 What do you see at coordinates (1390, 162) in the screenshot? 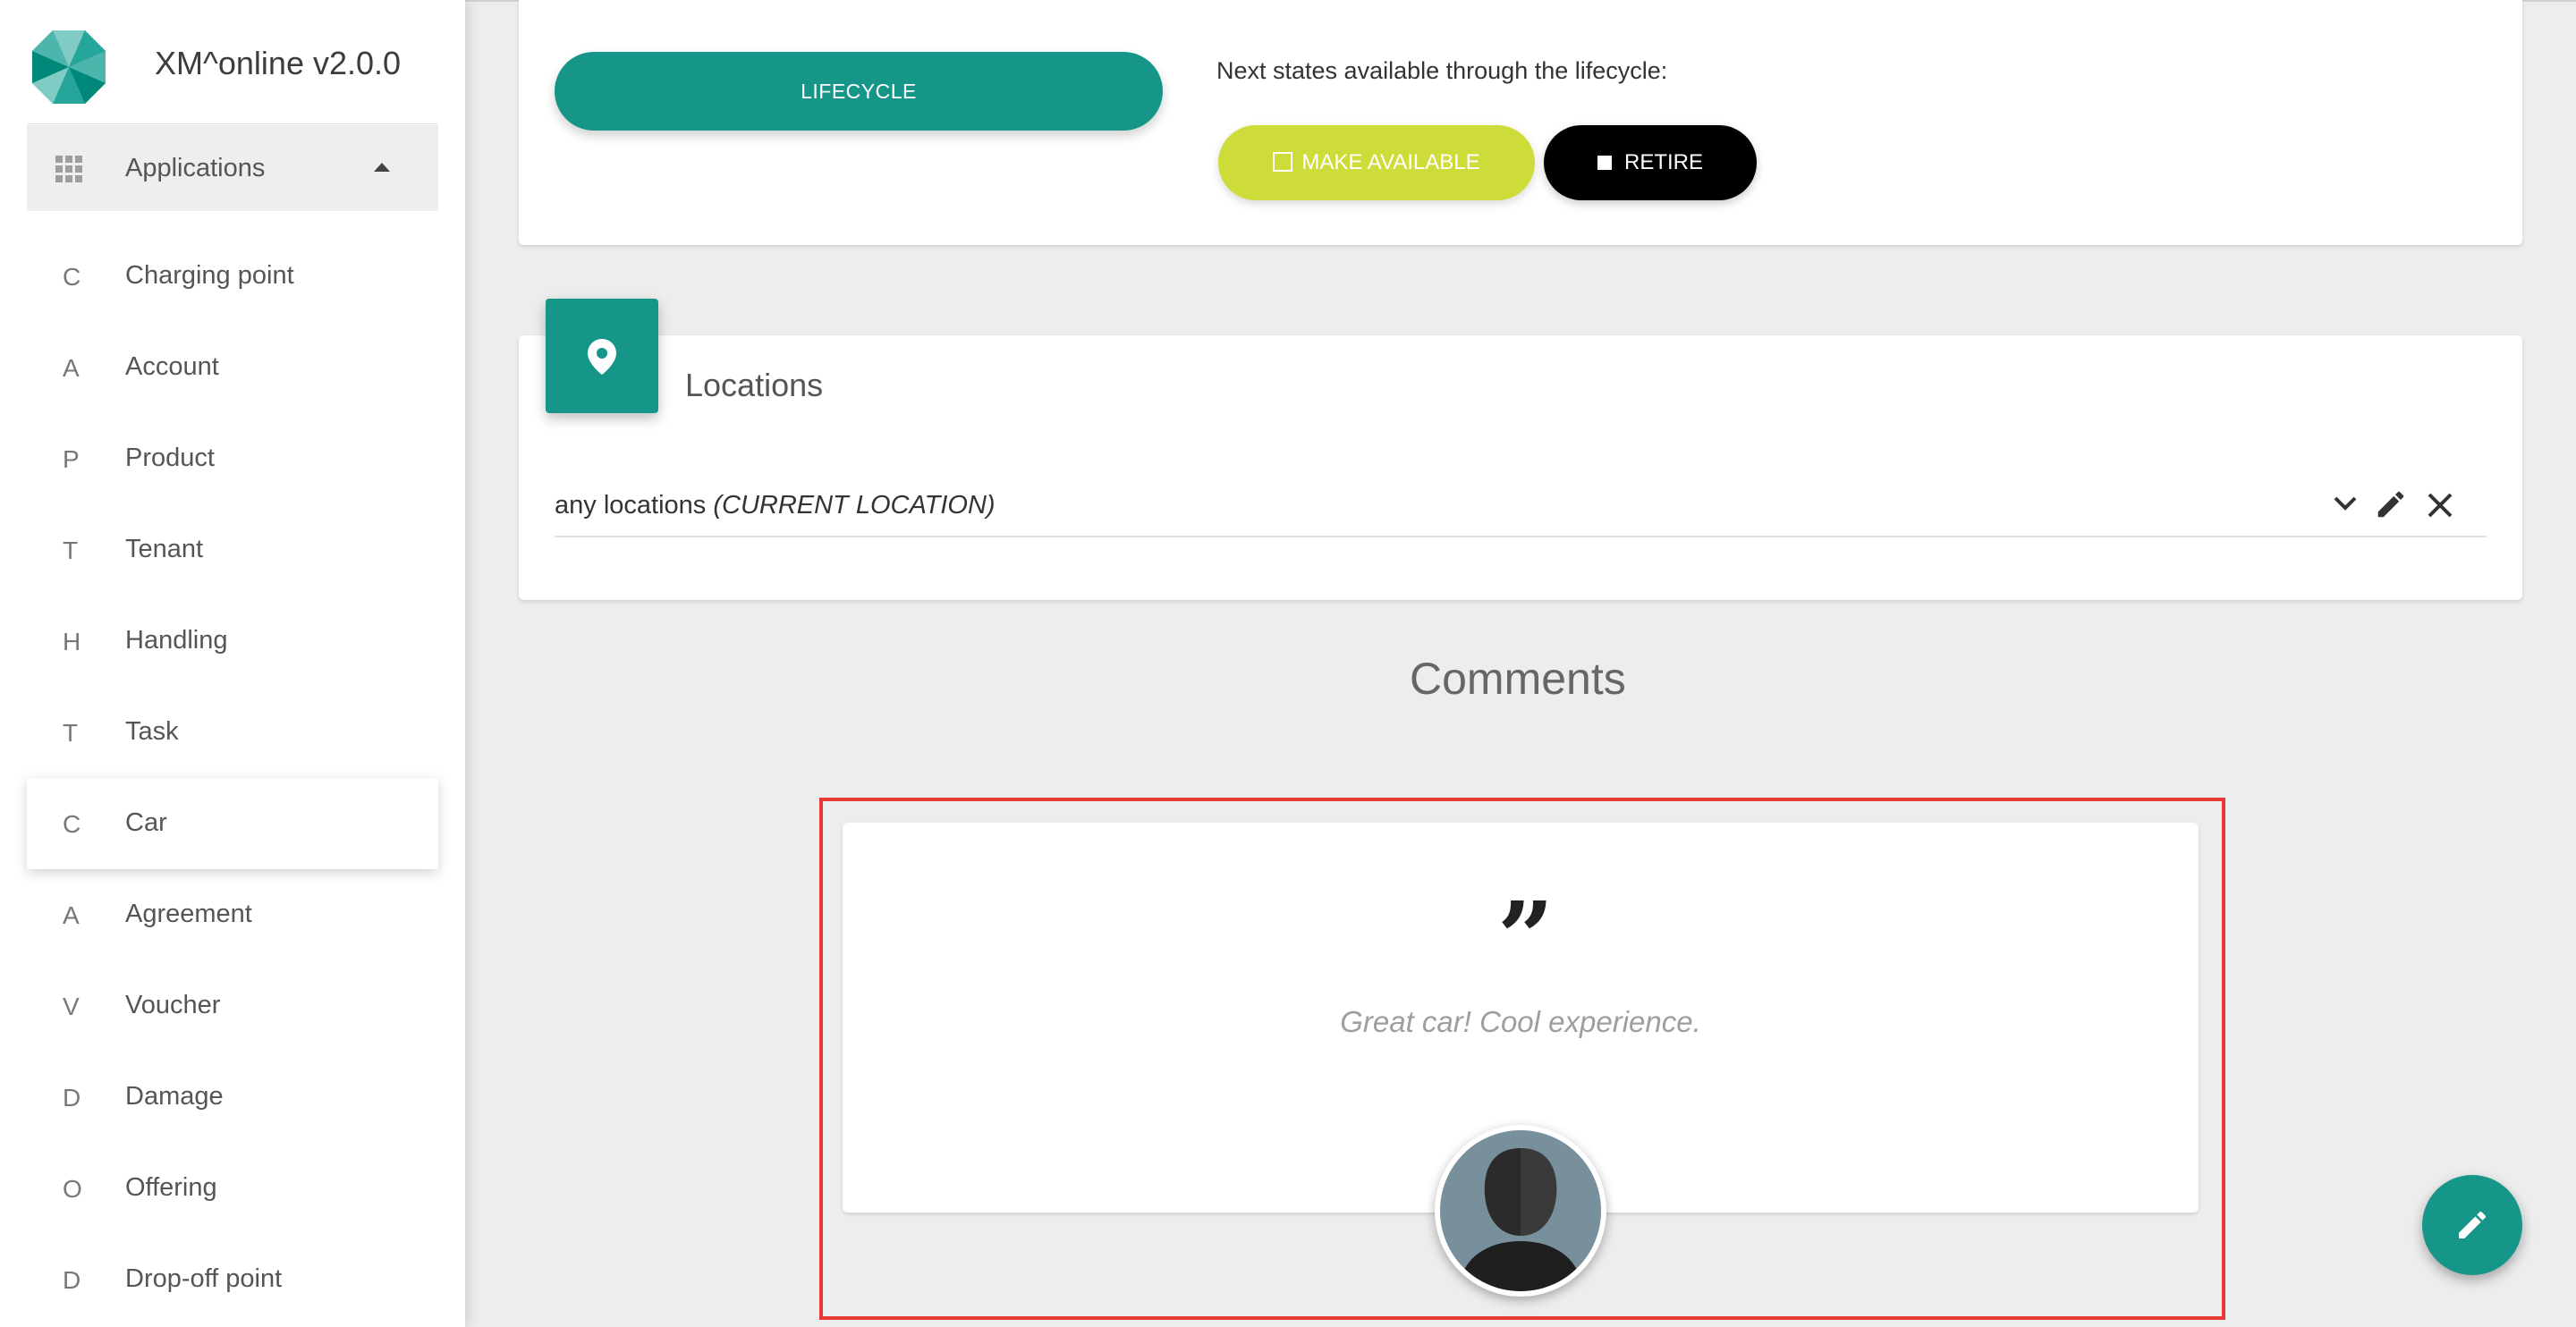
I see `make-available-label: MAKE AVAILABLE` at bounding box center [1390, 162].